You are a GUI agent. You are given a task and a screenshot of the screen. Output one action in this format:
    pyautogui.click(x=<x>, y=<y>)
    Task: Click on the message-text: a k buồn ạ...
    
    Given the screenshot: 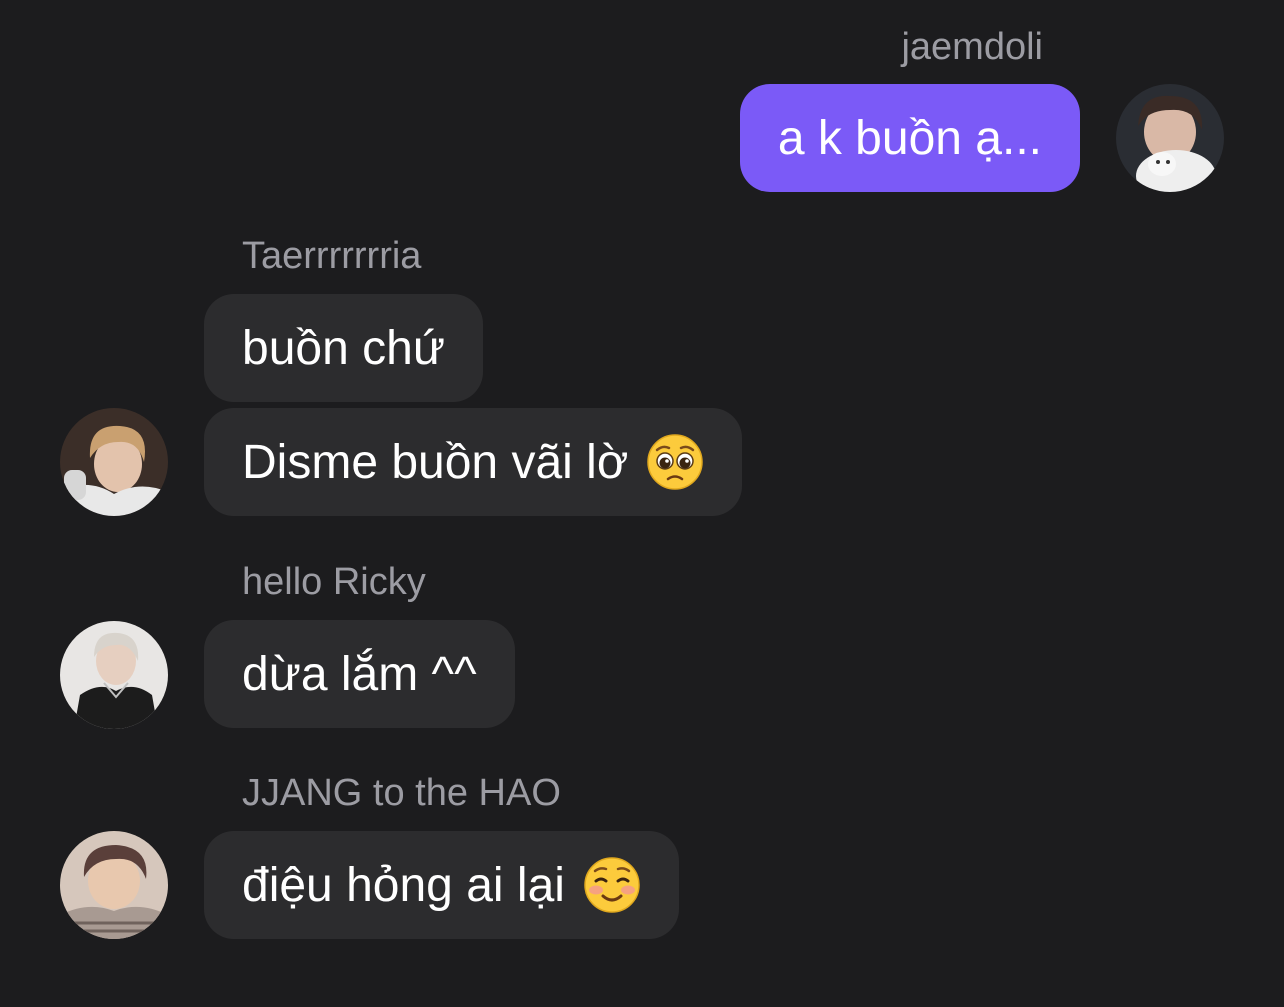 What is the action you would take?
    pyautogui.click(x=909, y=138)
    